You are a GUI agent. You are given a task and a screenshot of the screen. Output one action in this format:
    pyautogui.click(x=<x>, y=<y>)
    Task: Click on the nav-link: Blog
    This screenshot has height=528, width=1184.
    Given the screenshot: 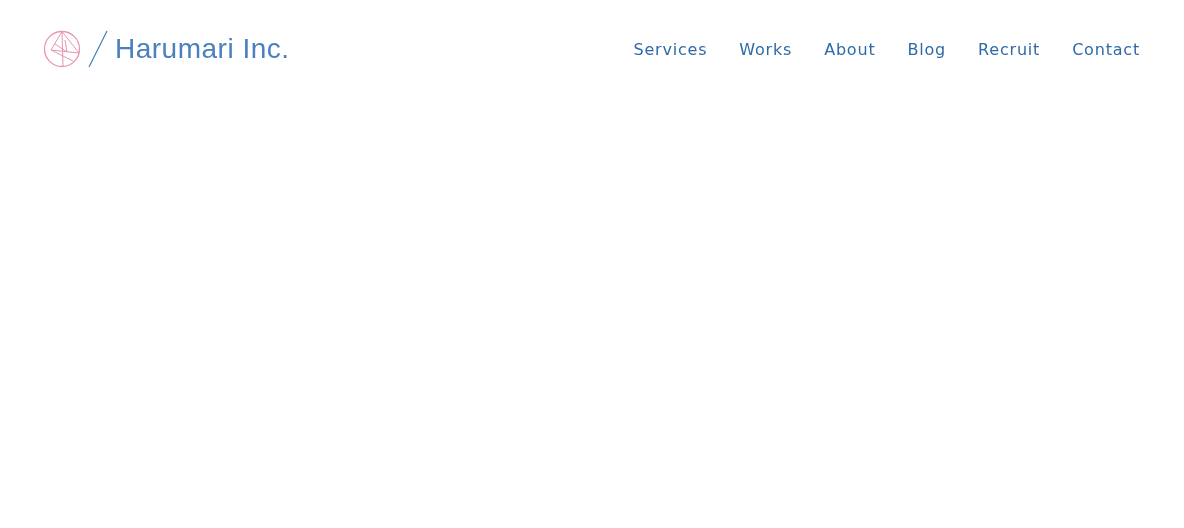 What is the action you would take?
    pyautogui.click(x=927, y=49)
    